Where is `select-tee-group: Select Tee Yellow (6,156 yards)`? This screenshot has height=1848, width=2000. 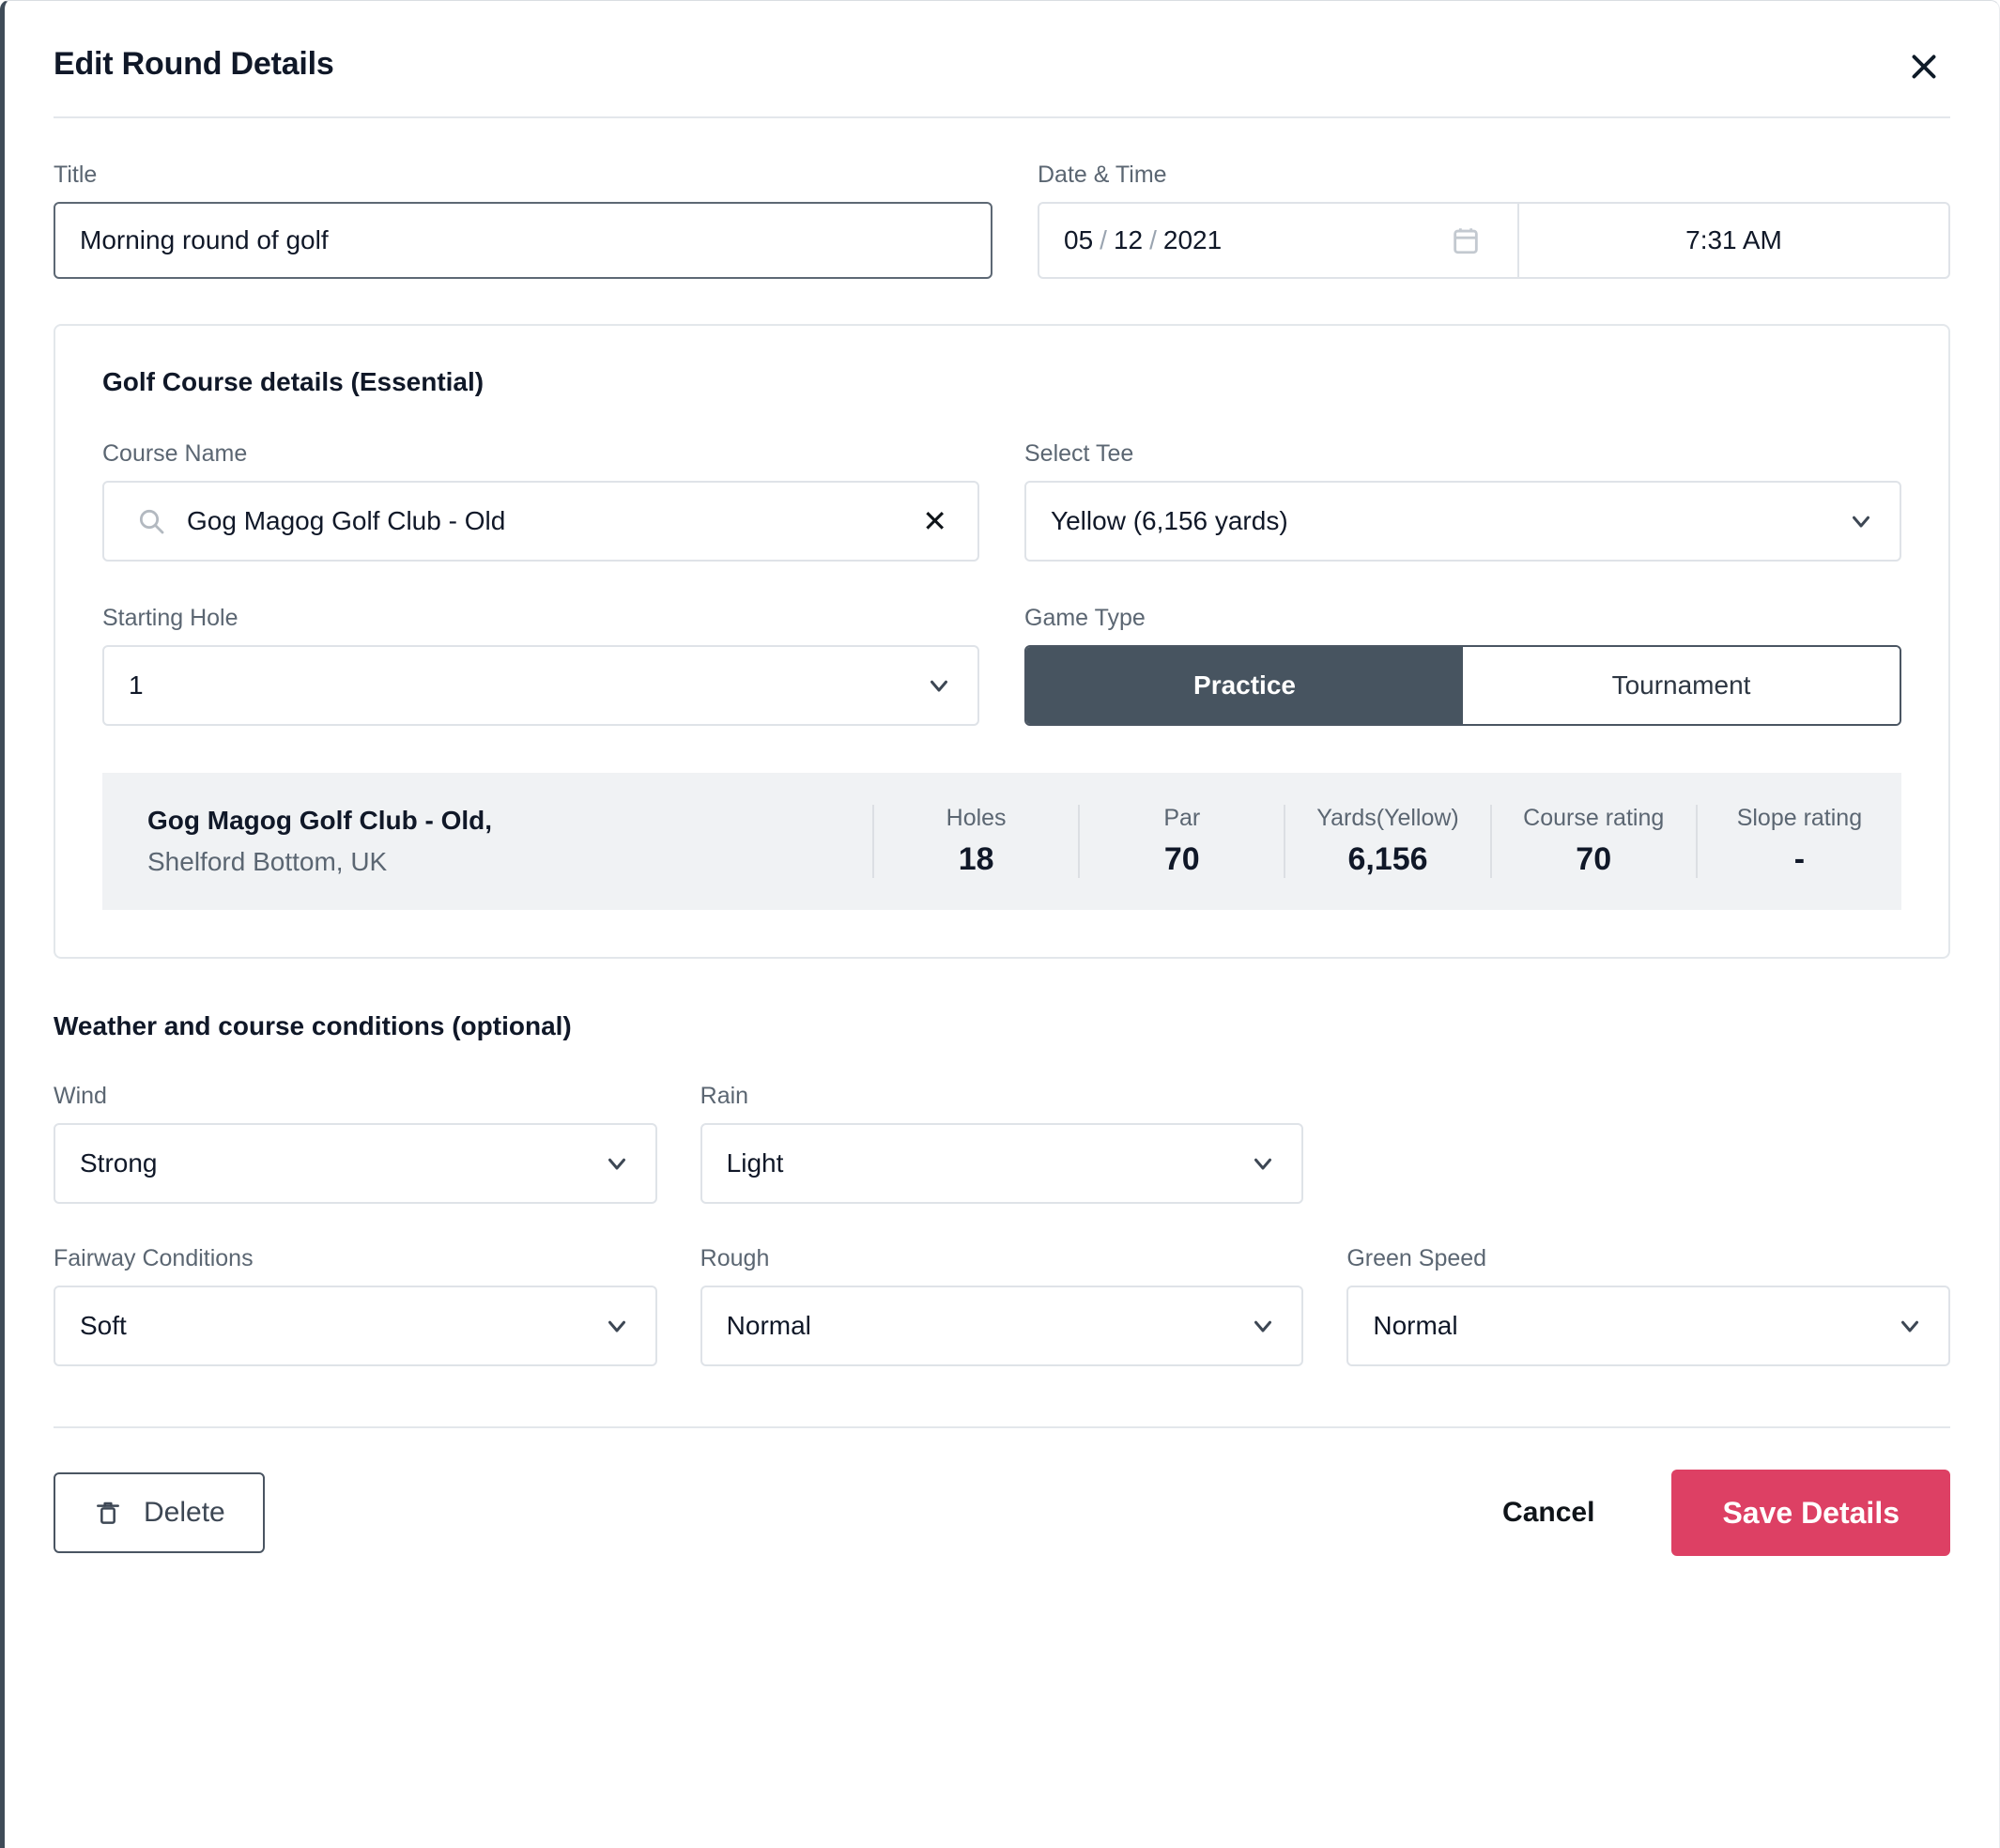
select-tee-group: Select Tee Yellow (6,156 yards) is located at coordinates (1462, 501).